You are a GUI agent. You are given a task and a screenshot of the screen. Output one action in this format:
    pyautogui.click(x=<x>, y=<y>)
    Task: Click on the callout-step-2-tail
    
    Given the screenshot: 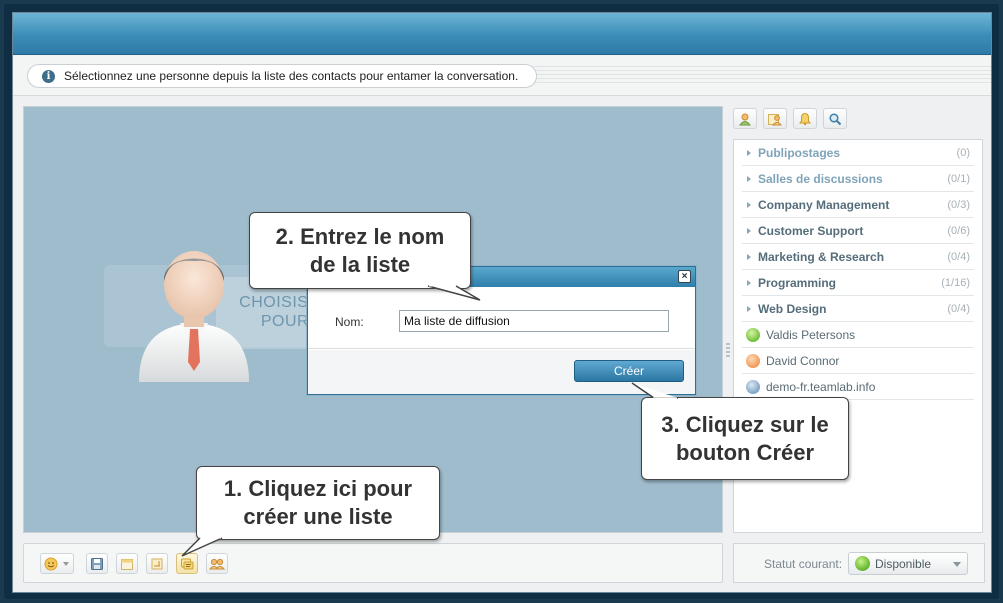 What is the action you would take?
    pyautogui.click(x=454, y=292)
    